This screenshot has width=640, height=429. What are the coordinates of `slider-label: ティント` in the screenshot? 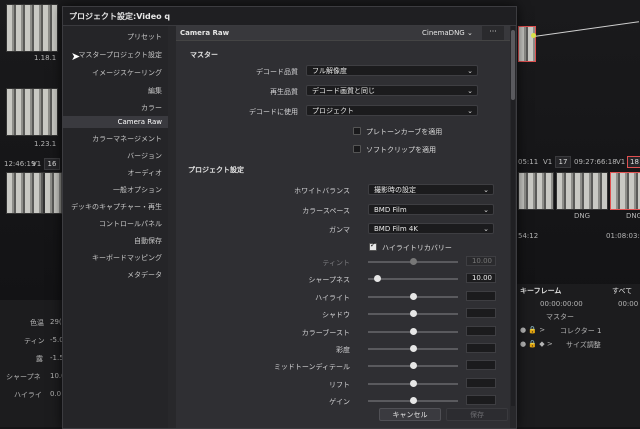 It's located at (336, 263).